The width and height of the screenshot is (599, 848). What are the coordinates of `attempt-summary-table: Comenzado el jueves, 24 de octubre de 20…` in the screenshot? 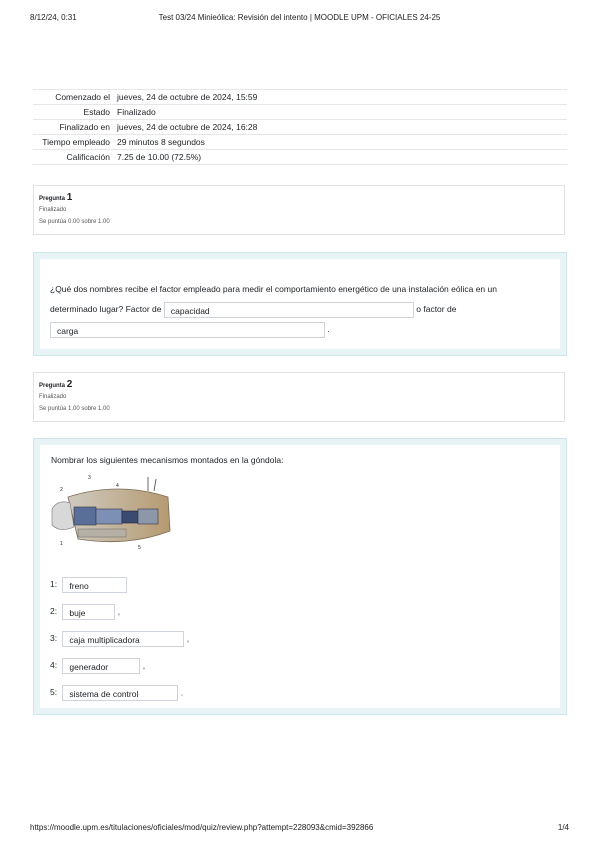 It's located at (300, 127).